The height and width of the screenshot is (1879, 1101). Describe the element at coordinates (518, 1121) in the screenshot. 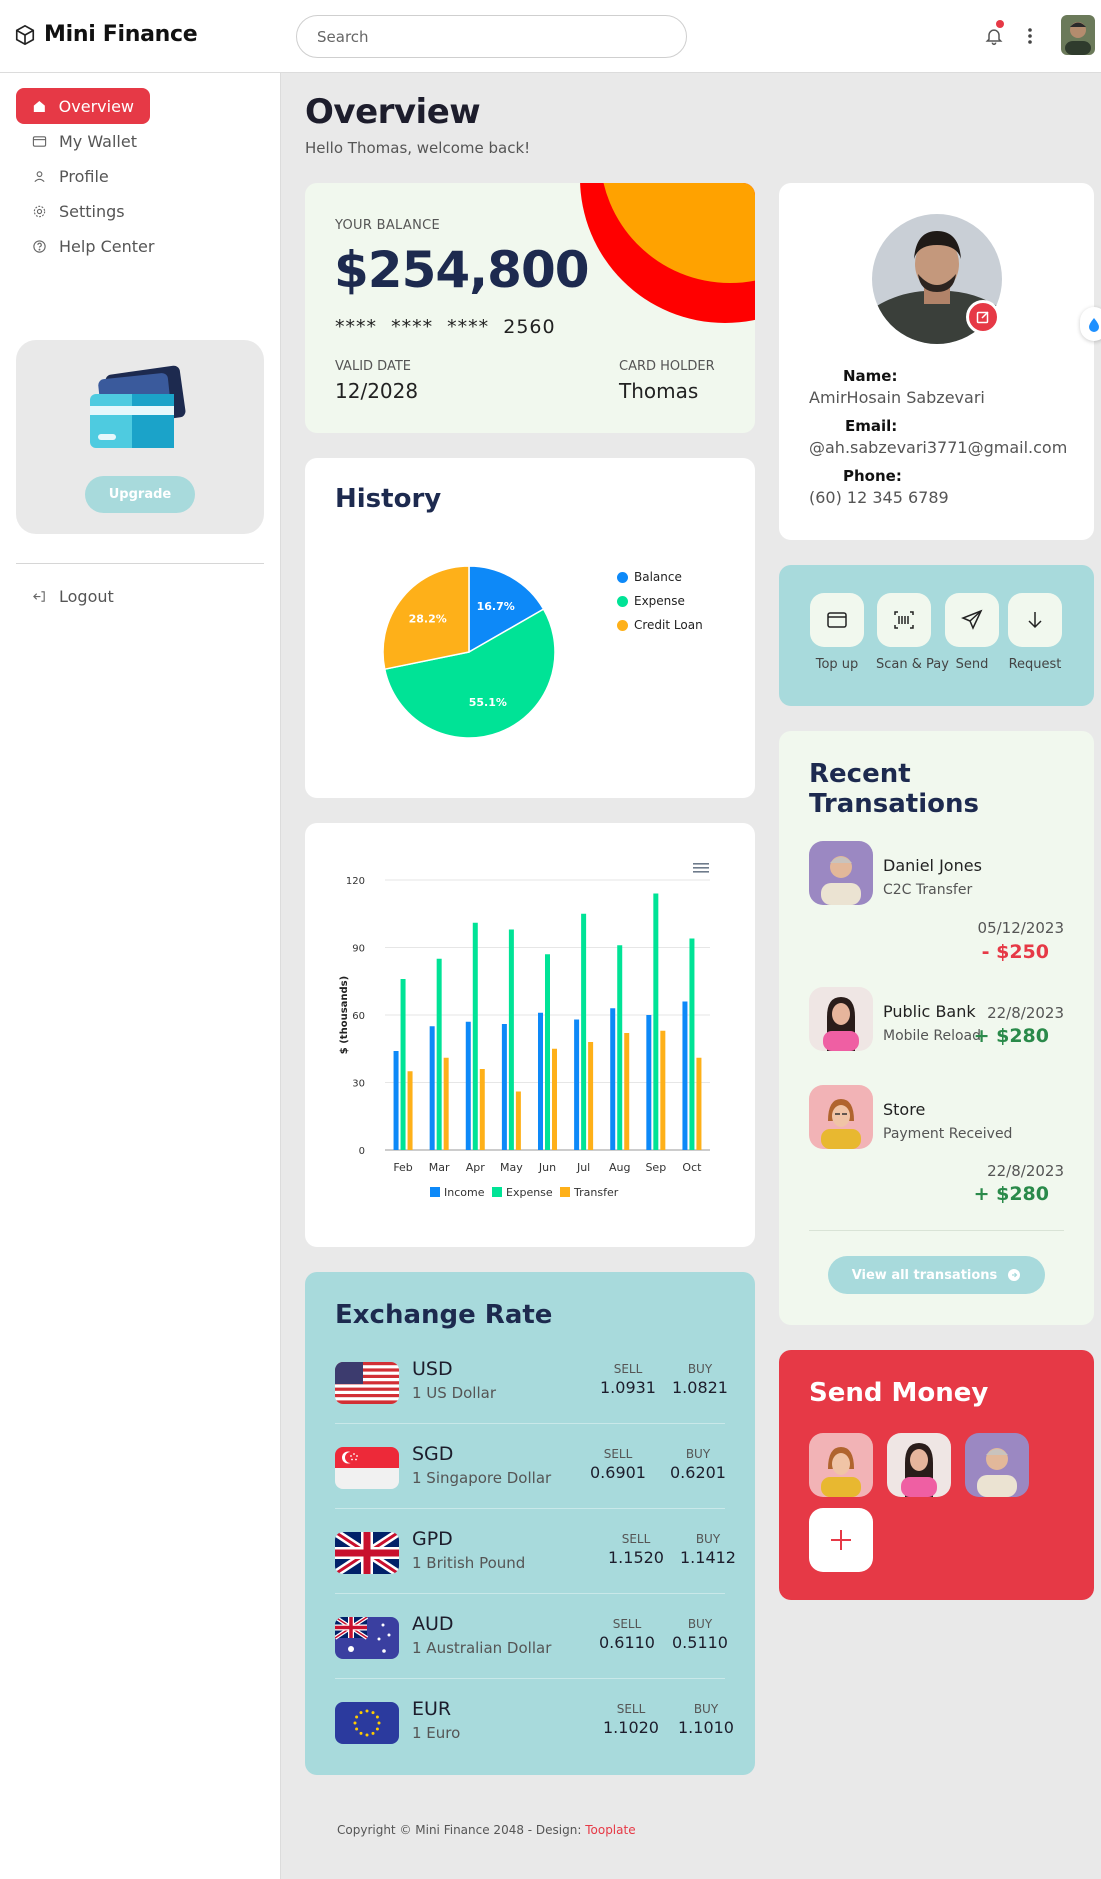

I see `bar-transfer-may` at that location.